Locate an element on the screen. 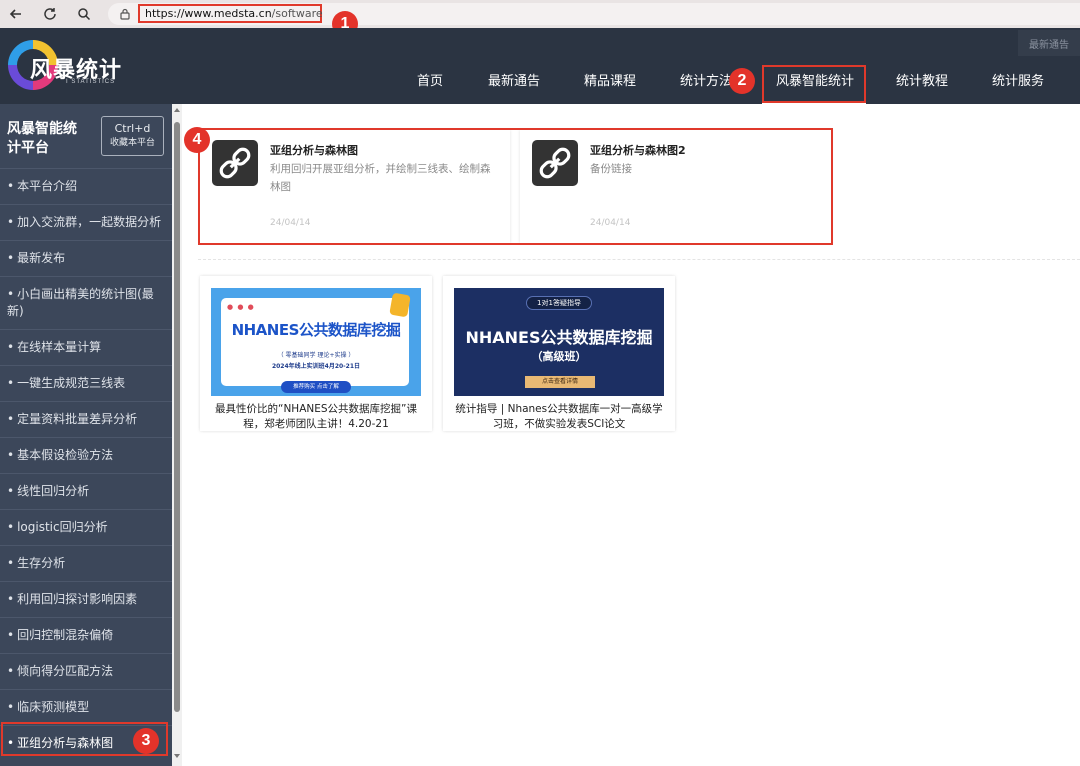 The width and height of the screenshot is (1080, 766). bookmark-label: 收藏本平台 is located at coordinates (132, 143).